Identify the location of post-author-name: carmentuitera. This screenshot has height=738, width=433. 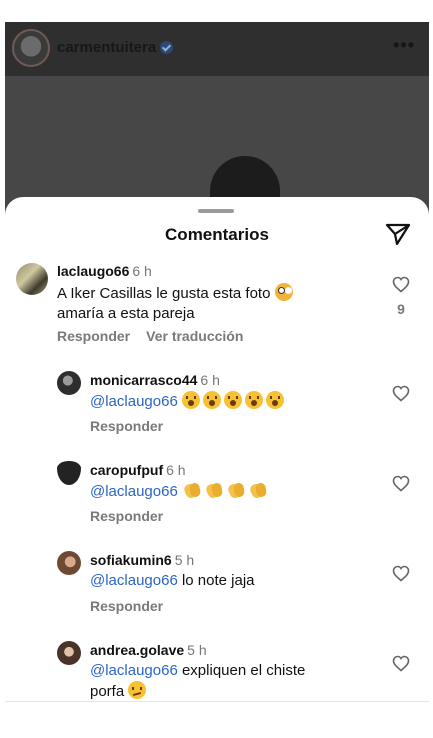
(106, 47).